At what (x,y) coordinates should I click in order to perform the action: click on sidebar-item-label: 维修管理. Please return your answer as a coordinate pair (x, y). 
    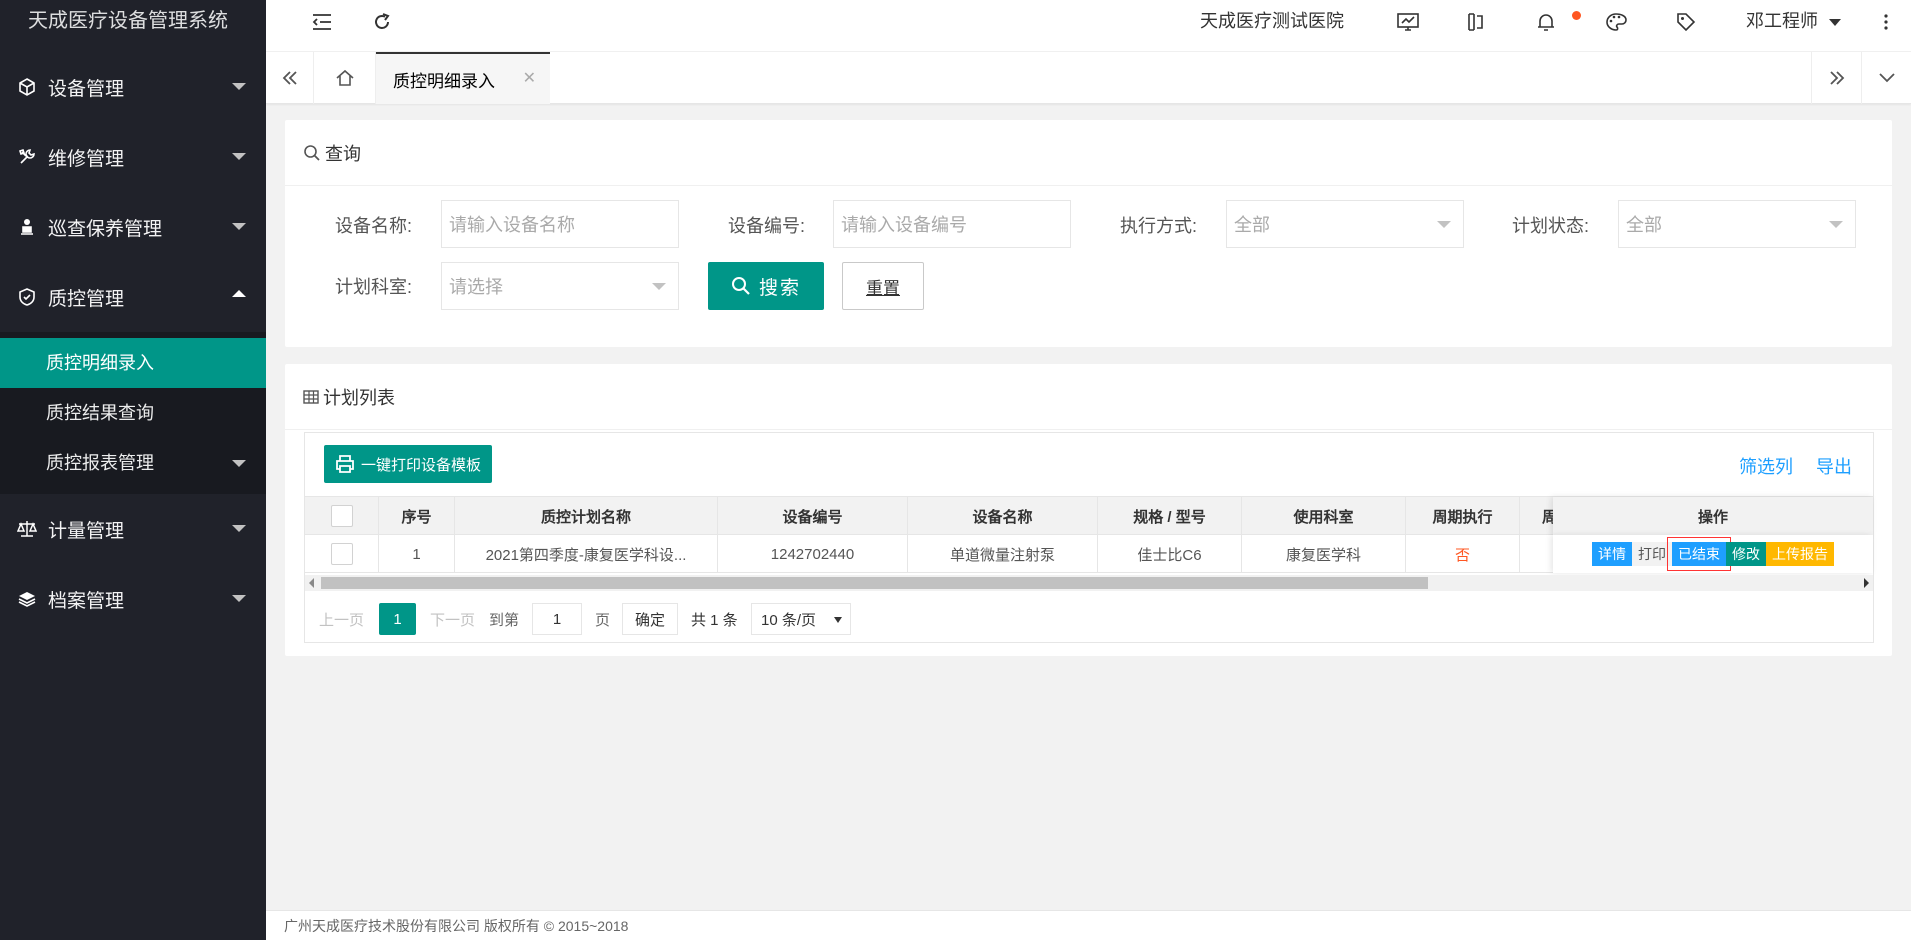
    Looking at the image, I should click on (86, 159).